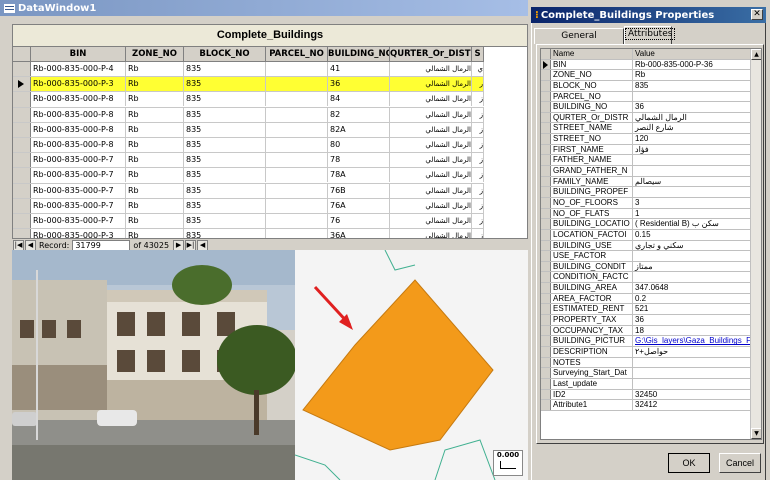 The width and height of the screenshot is (770, 480). Describe the element at coordinates (478, 54) in the screenshot. I see `column-header: S` at that location.